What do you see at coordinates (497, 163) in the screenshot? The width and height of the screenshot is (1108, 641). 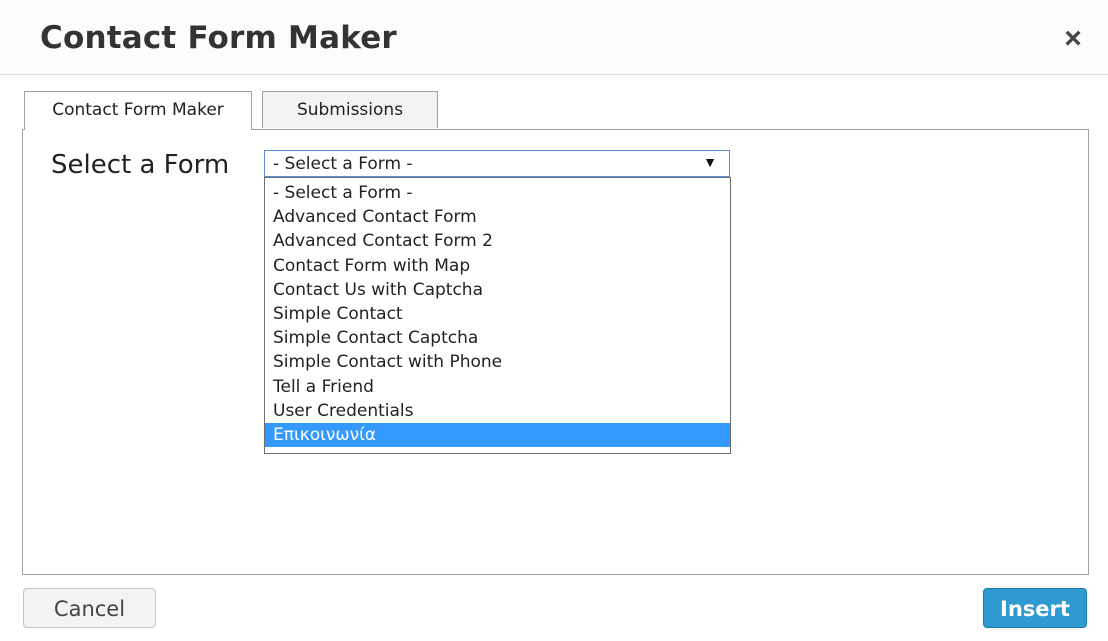 I see `form-select: - Select a Form - ▼` at bounding box center [497, 163].